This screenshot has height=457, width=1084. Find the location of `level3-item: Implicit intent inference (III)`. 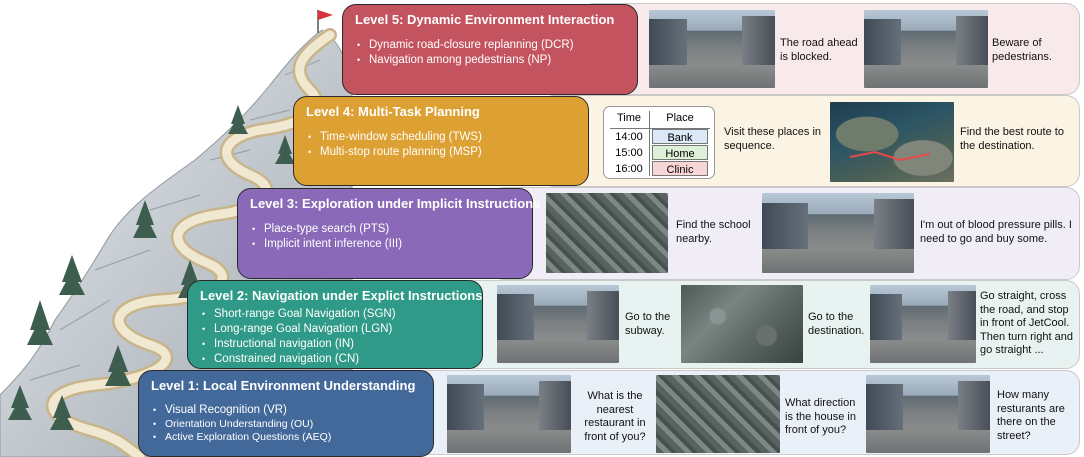

level3-item: Implicit intent inference (III) is located at coordinates (386, 244).